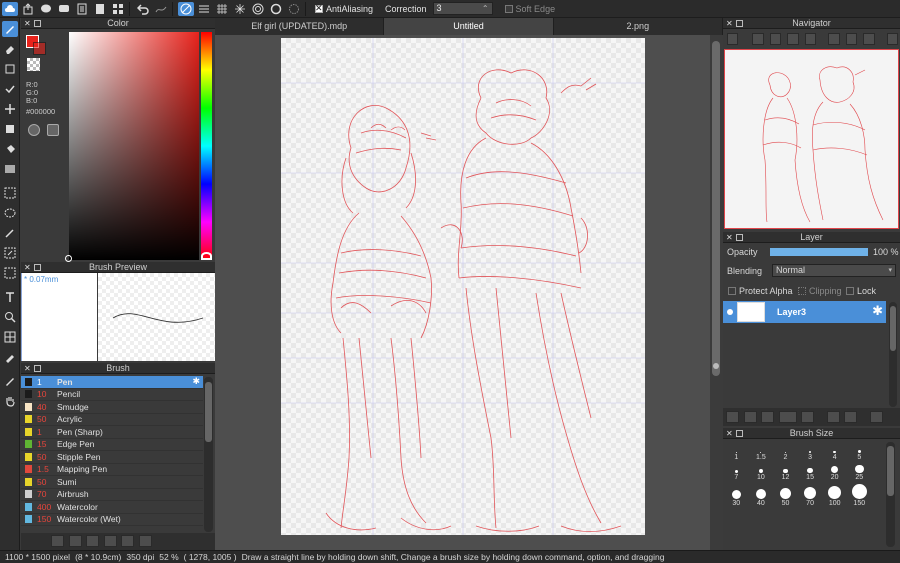  What do you see at coordinates (10, 233) in the screenshot?
I see `magic-wand-tool-icon` at bounding box center [10, 233].